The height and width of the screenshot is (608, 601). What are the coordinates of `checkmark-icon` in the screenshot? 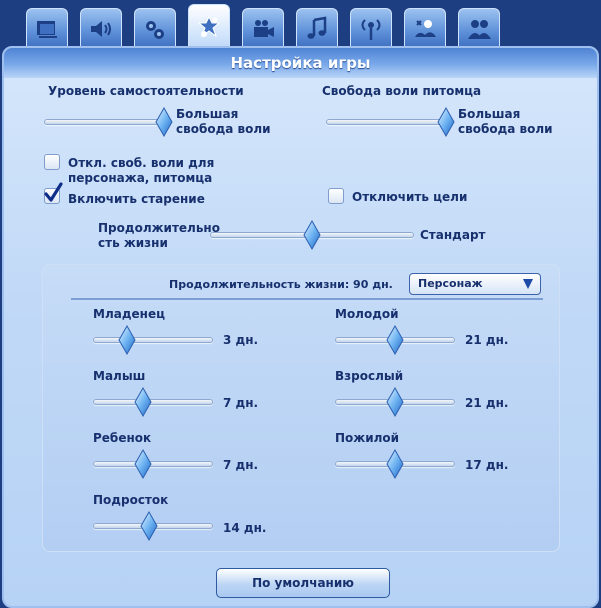 It's located at (53, 192).